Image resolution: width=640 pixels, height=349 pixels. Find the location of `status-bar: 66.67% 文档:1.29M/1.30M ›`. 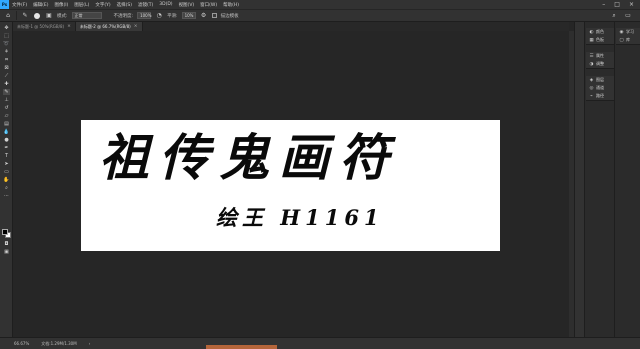

status-bar: 66.67% 文档:1.29M/1.30M › is located at coordinates (320, 343).